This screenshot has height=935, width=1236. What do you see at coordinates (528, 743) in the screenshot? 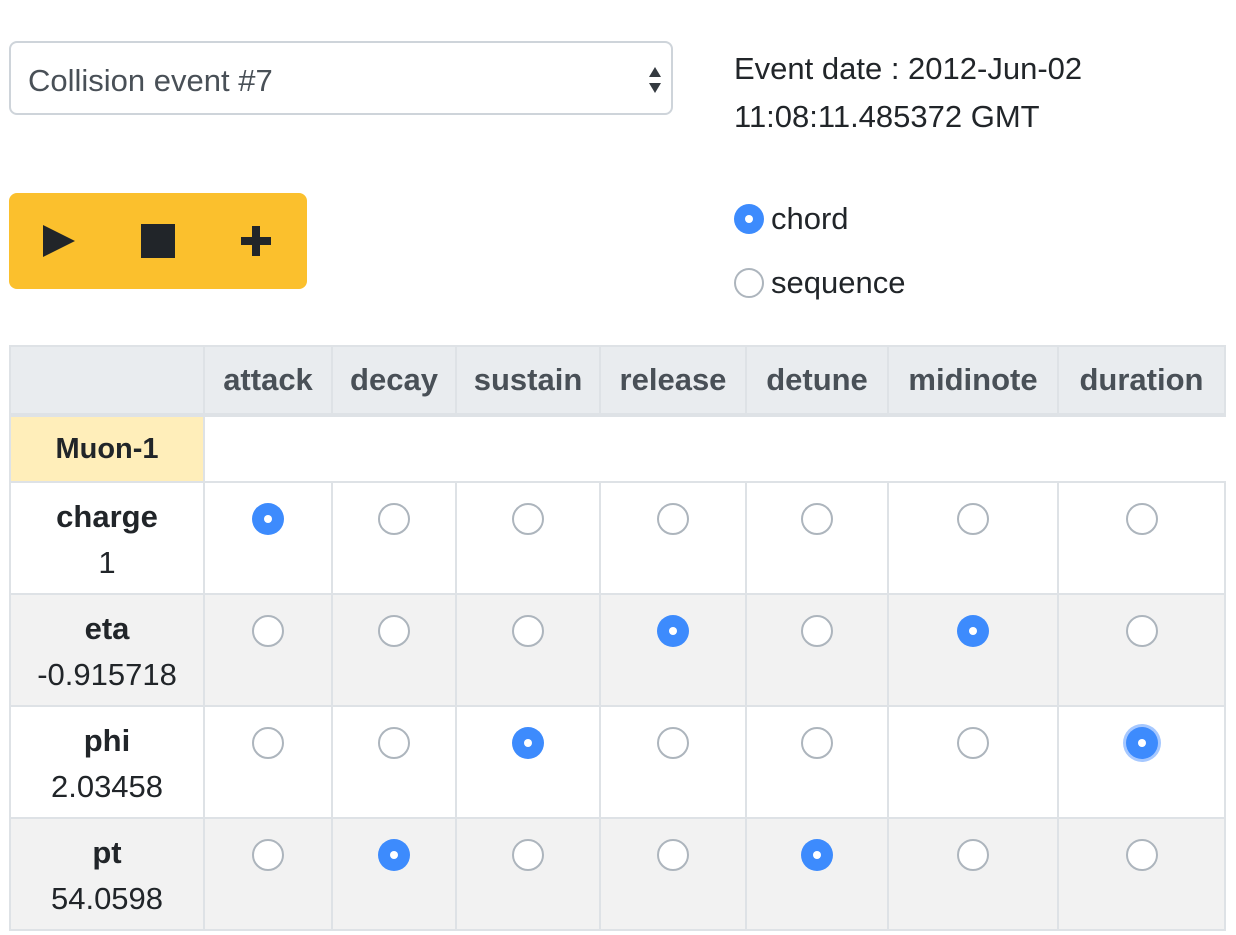
I see `mapping-radio-phi-sustain` at bounding box center [528, 743].